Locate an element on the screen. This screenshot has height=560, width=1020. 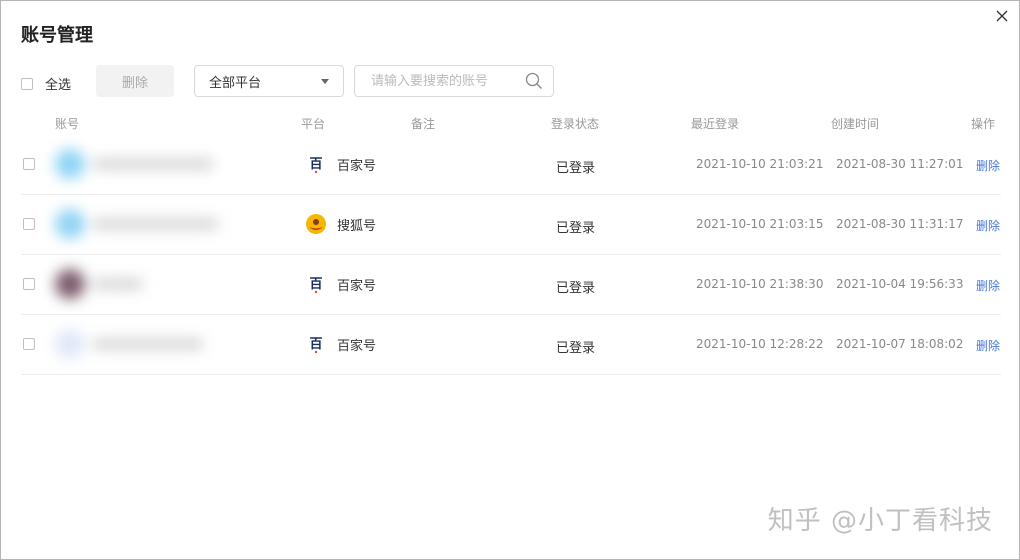
last-login-time: 2021-10-10 21:03:15 is located at coordinates (760, 224).